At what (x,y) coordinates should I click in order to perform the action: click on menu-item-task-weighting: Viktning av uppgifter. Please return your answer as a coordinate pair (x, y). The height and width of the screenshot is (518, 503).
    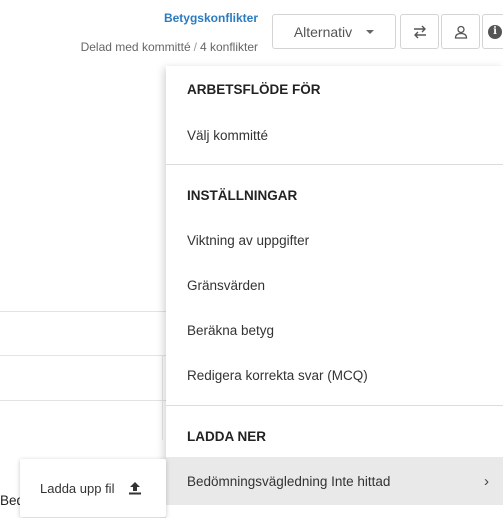
    Looking at the image, I should click on (334, 240).